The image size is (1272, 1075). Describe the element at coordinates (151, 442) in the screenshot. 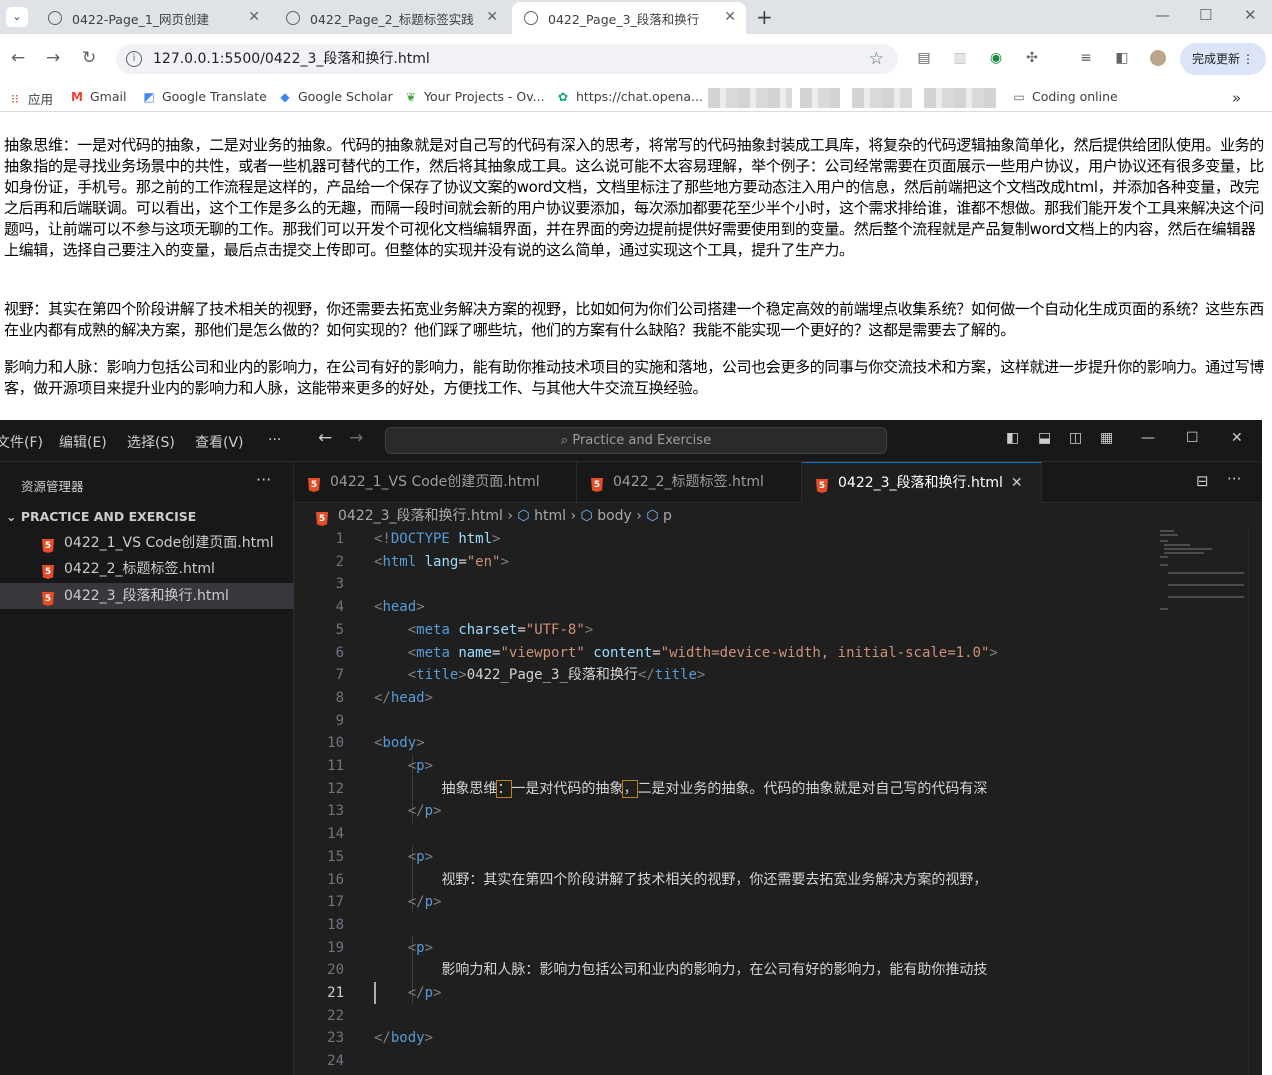

I see `menu-selection: 选择(S)` at that location.